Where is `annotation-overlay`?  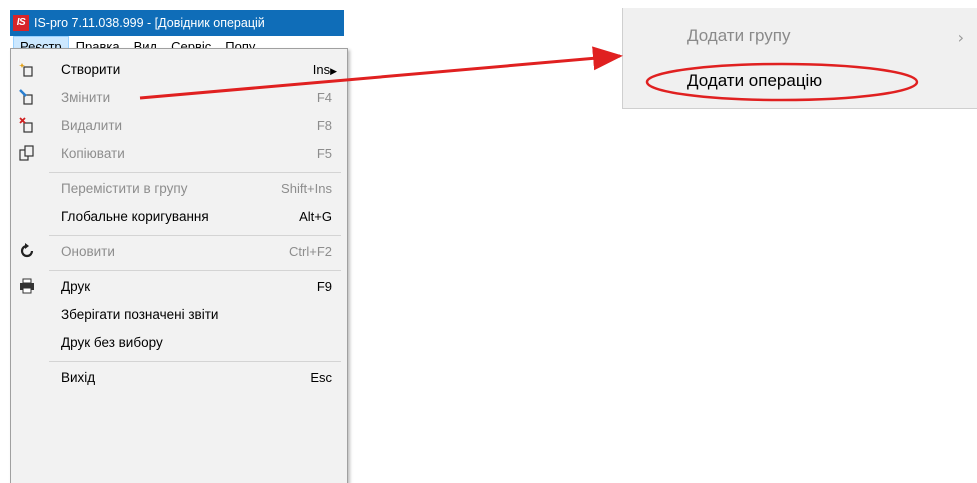 annotation-overlay is located at coordinates (529, 74).